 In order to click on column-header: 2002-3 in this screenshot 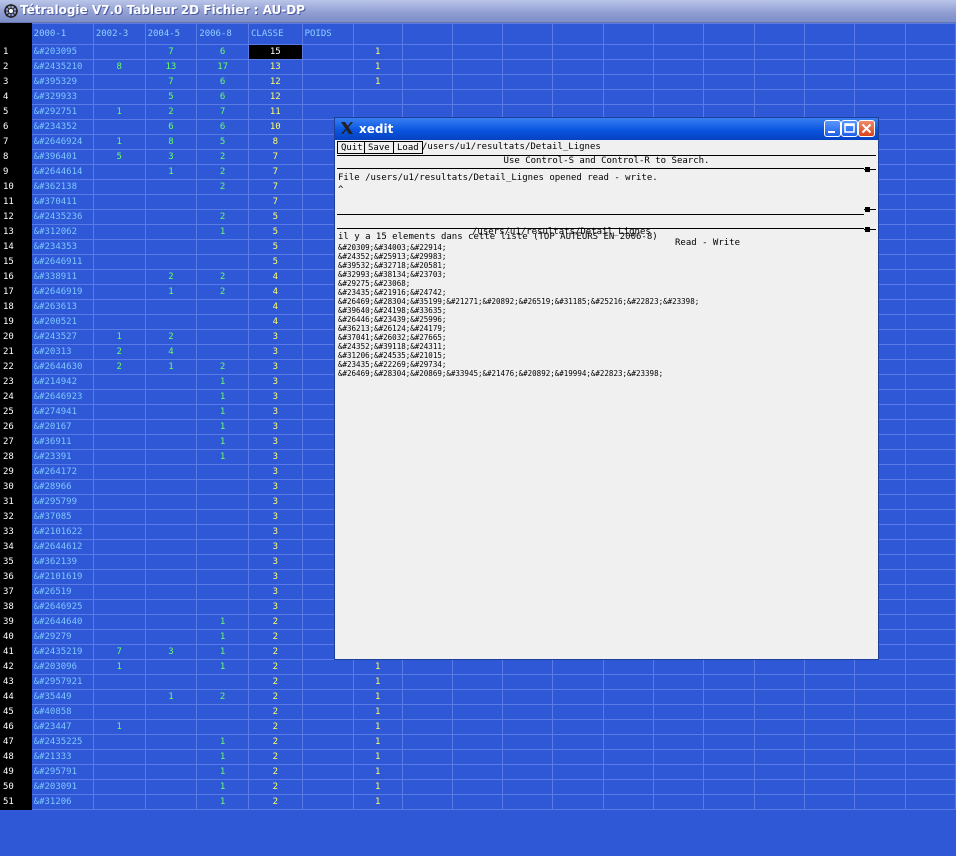, I will do `click(119, 34)`.